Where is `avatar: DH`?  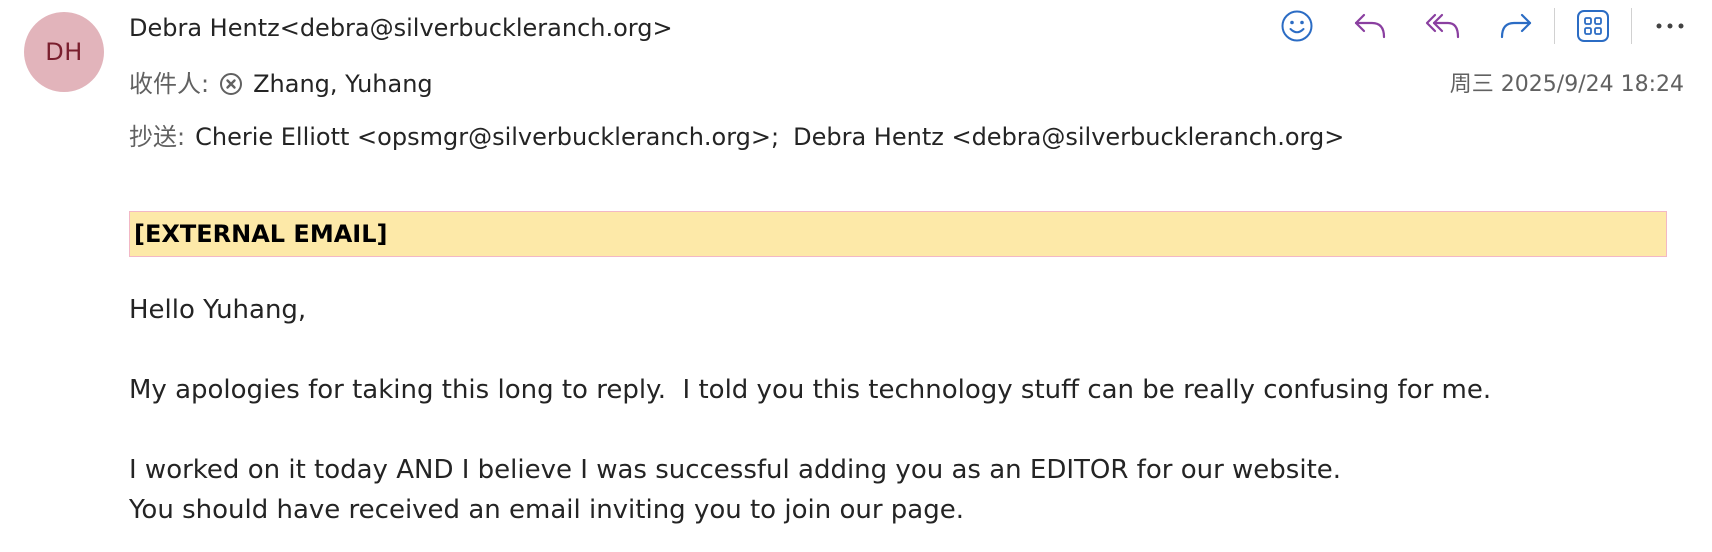 avatar: DH is located at coordinates (64, 52).